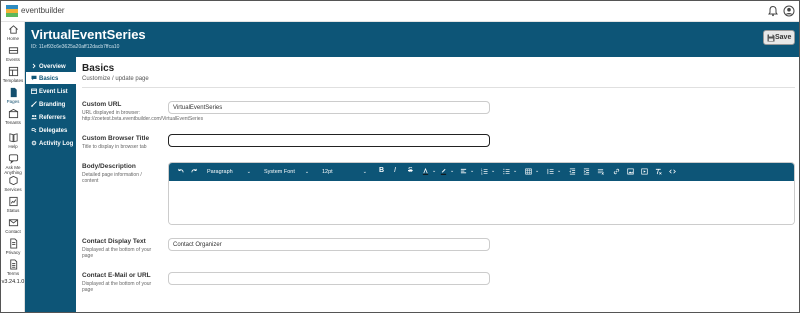 Image resolution: width=800 pixels, height=313 pixels. What do you see at coordinates (12, 11) in the screenshot?
I see `eventbuilder-logo-icon` at bounding box center [12, 11].